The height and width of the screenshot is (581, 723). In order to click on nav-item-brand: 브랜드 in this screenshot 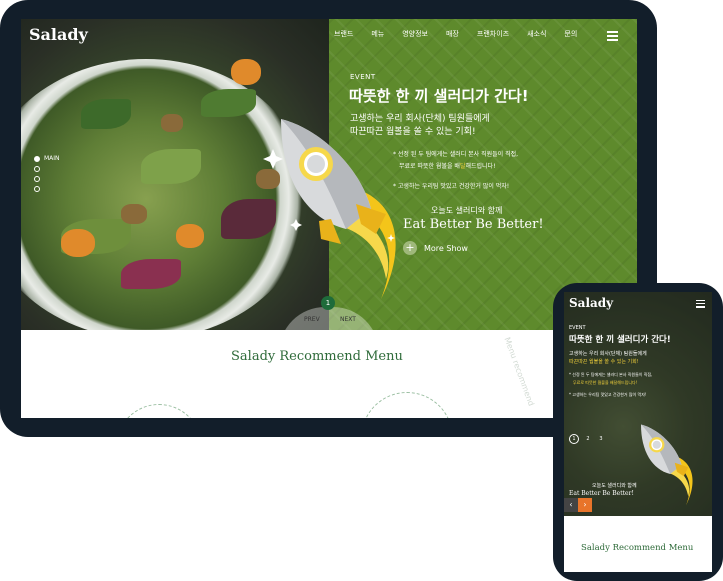, I will do `click(343, 34)`.